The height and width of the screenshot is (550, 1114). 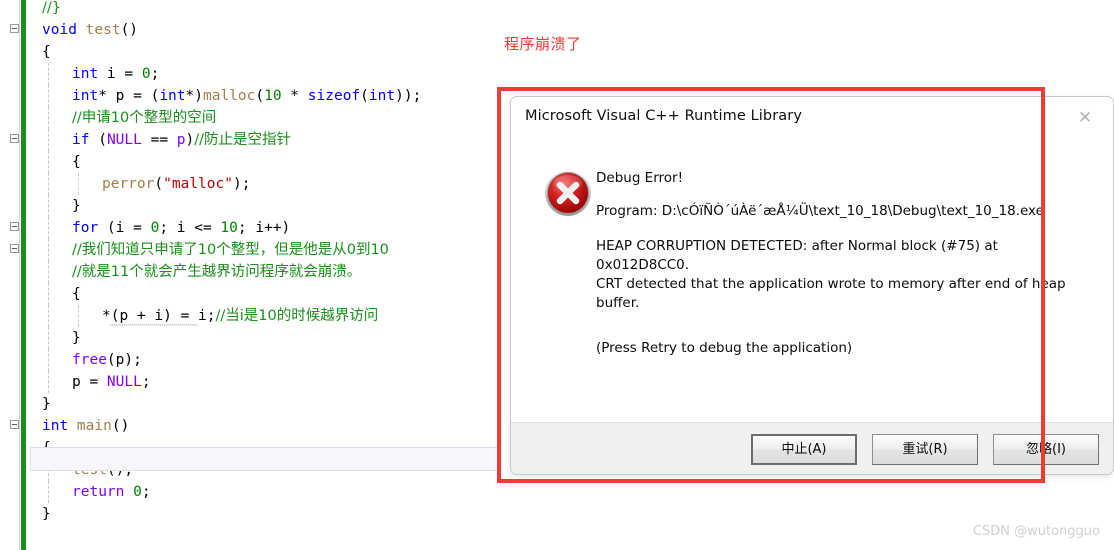 What do you see at coordinates (154, 324) in the screenshot?
I see `error-squiggle` at bounding box center [154, 324].